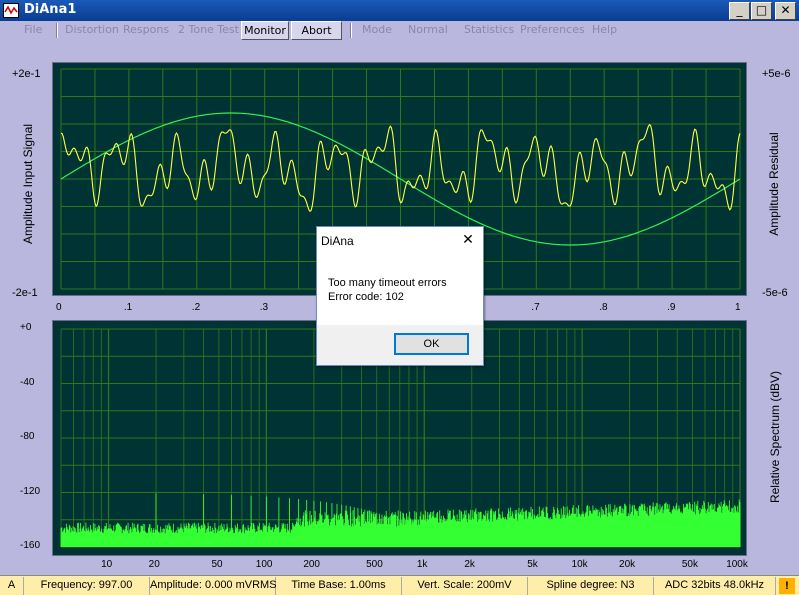 Image resolution: width=799 pixels, height=595 pixels. Describe the element at coordinates (775, 293) in the screenshot. I see `right-bottom-value: -5e-6` at that location.